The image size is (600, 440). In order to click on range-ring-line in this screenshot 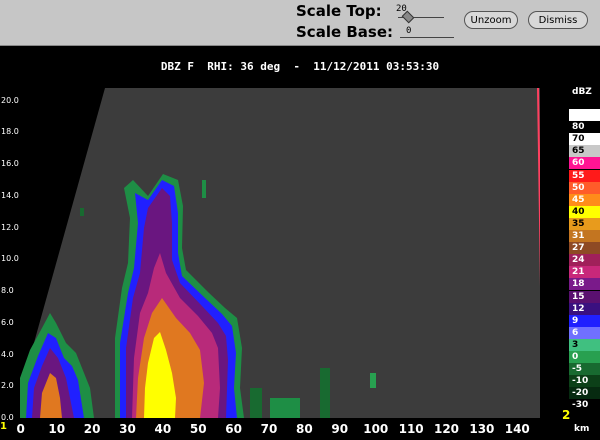, I will do `click(538, 187)`.